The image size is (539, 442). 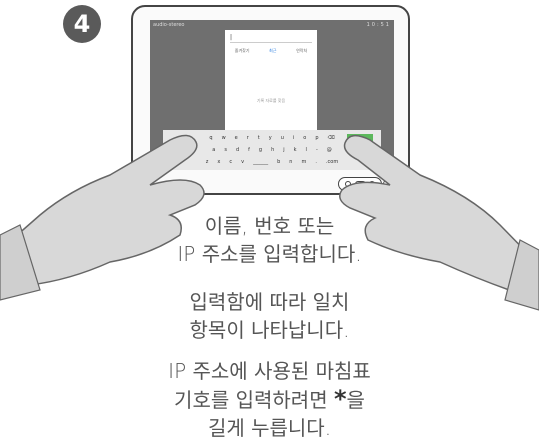 I want to click on caption-line: 항목이 나타납니다., so click(x=269, y=330).